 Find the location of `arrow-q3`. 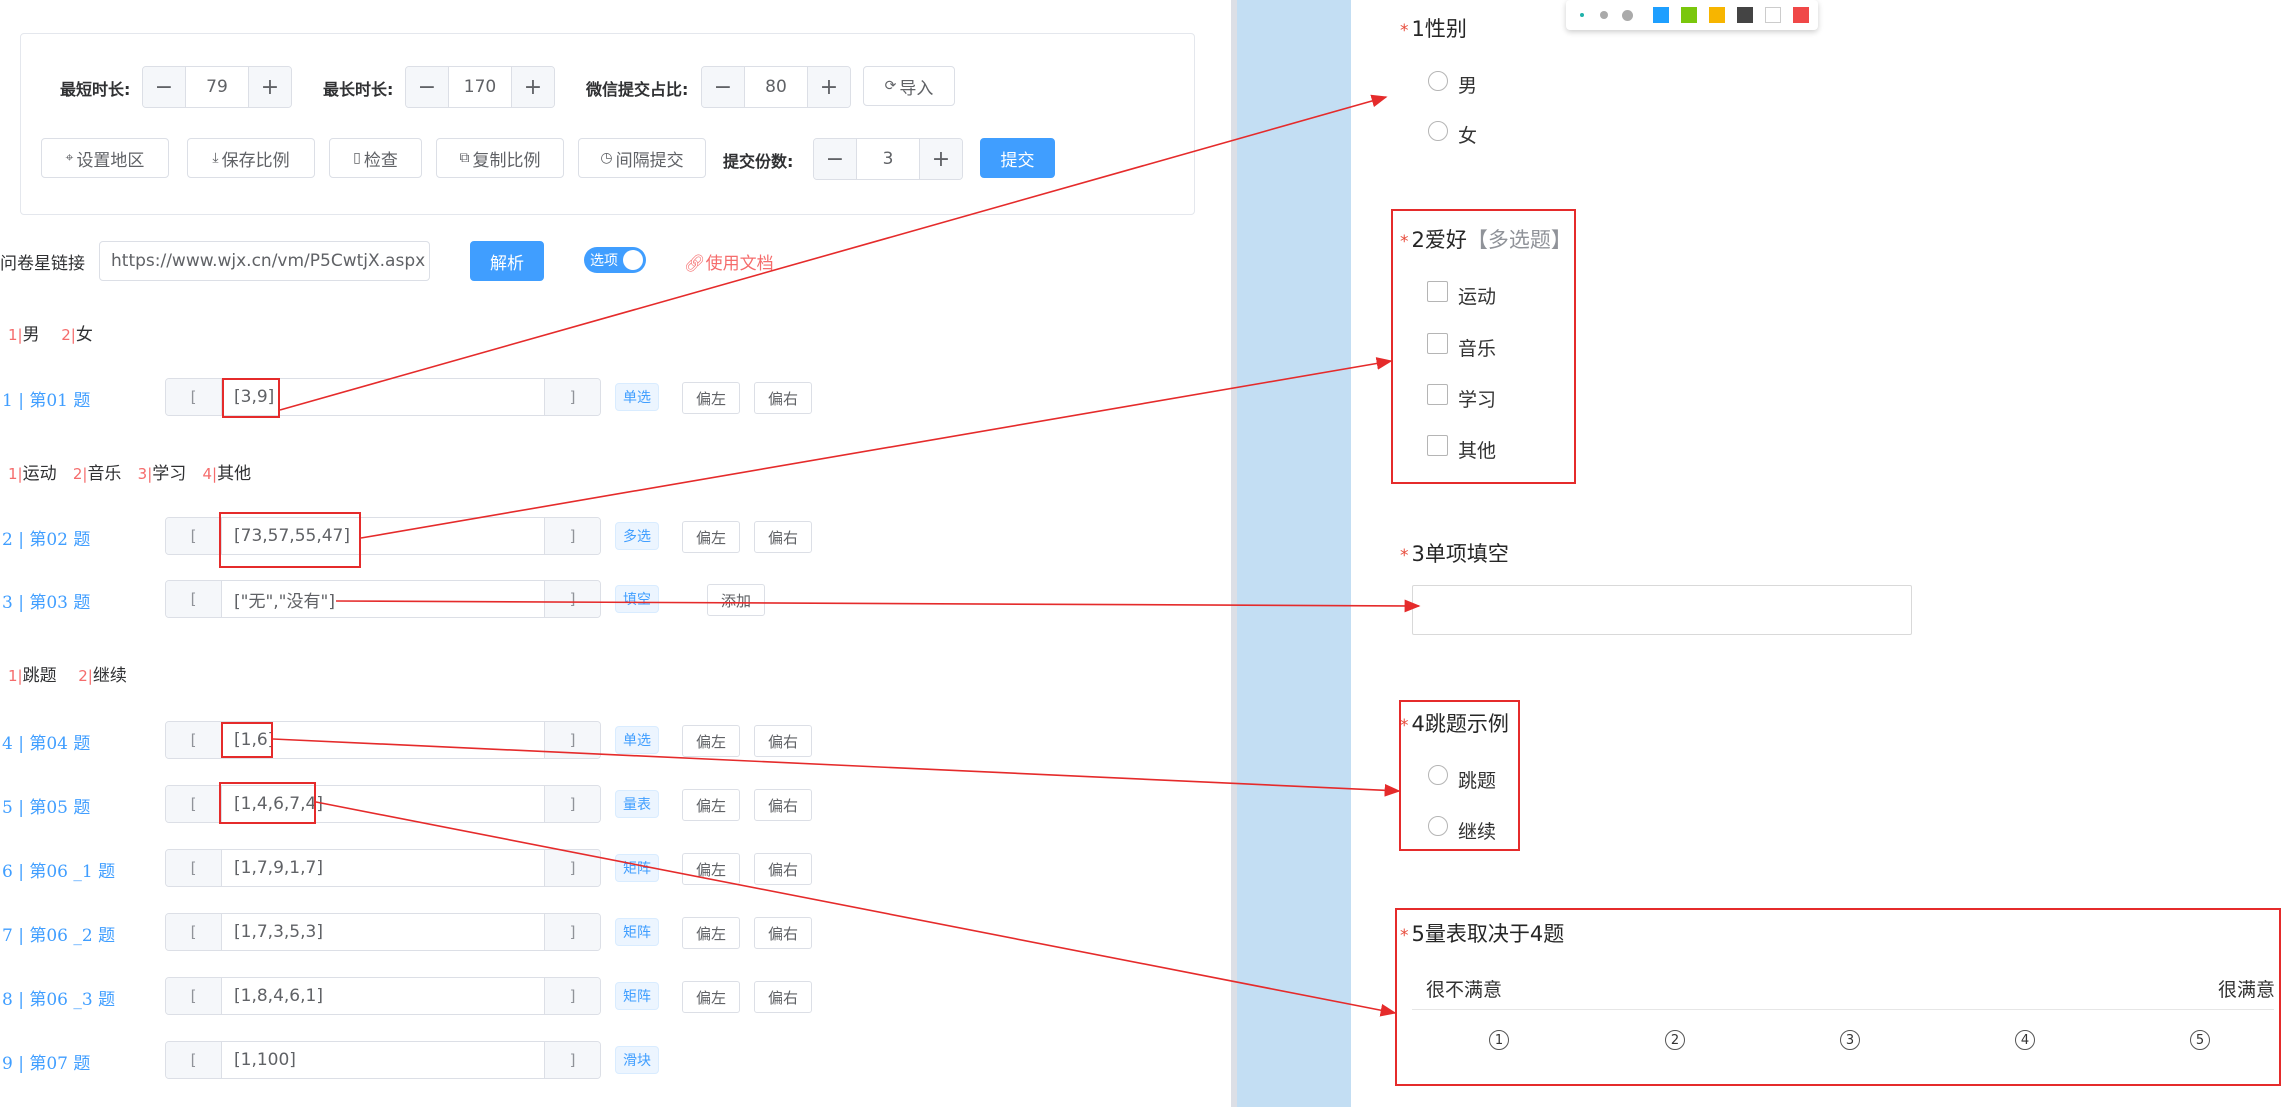

arrow-q3 is located at coordinates (878, 606).